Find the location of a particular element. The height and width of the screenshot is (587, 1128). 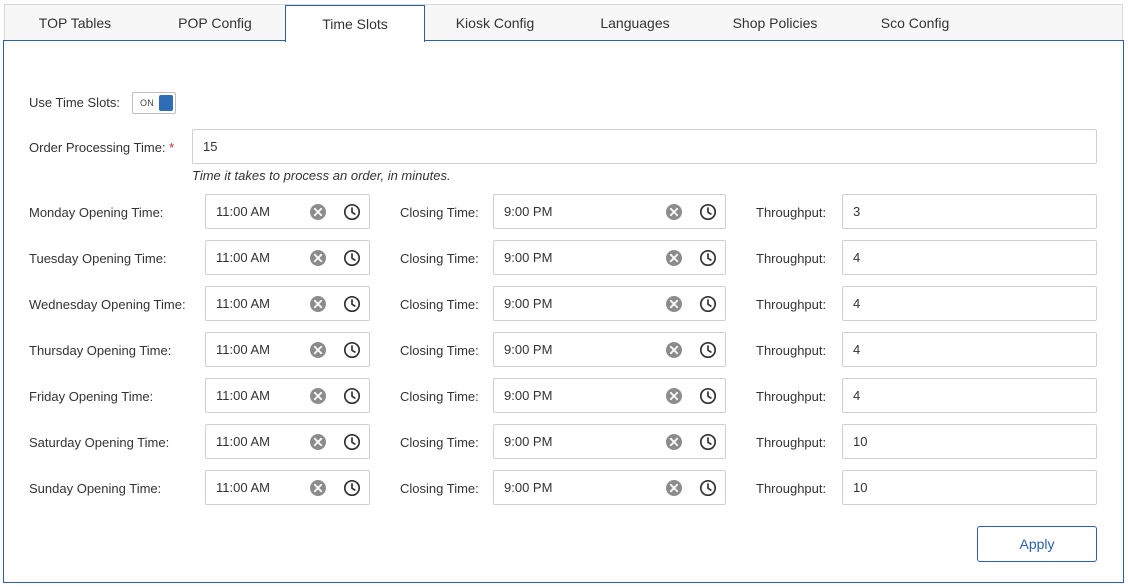

monday-opening-input: 11:00 AM is located at coordinates (287, 211).